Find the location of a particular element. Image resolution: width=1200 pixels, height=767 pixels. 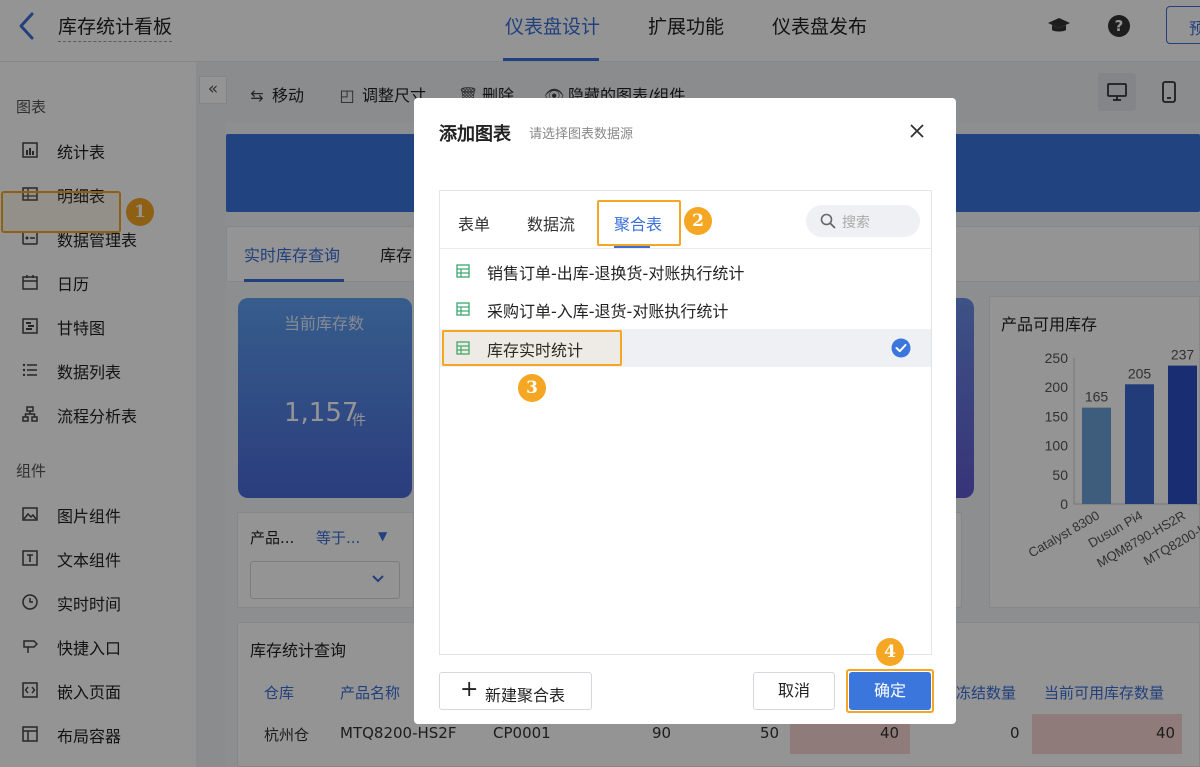

step-badge-2: 2 is located at coordinates (698, 221).